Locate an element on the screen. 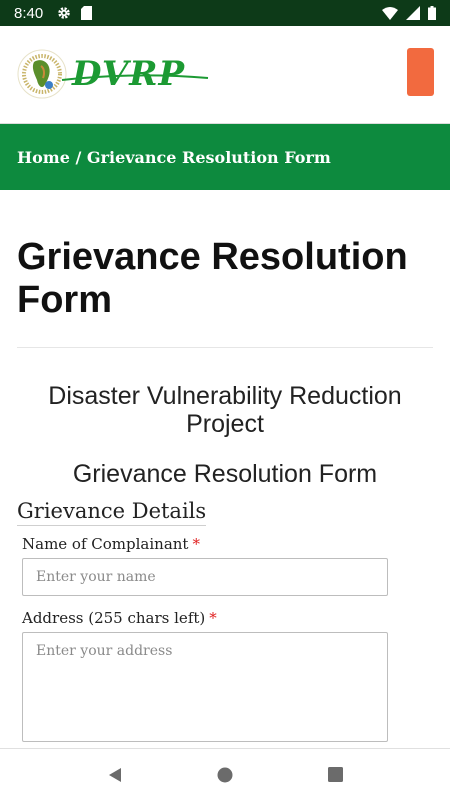  address-label-text: Address (255 chars left) is located at coordinates (114, 618).